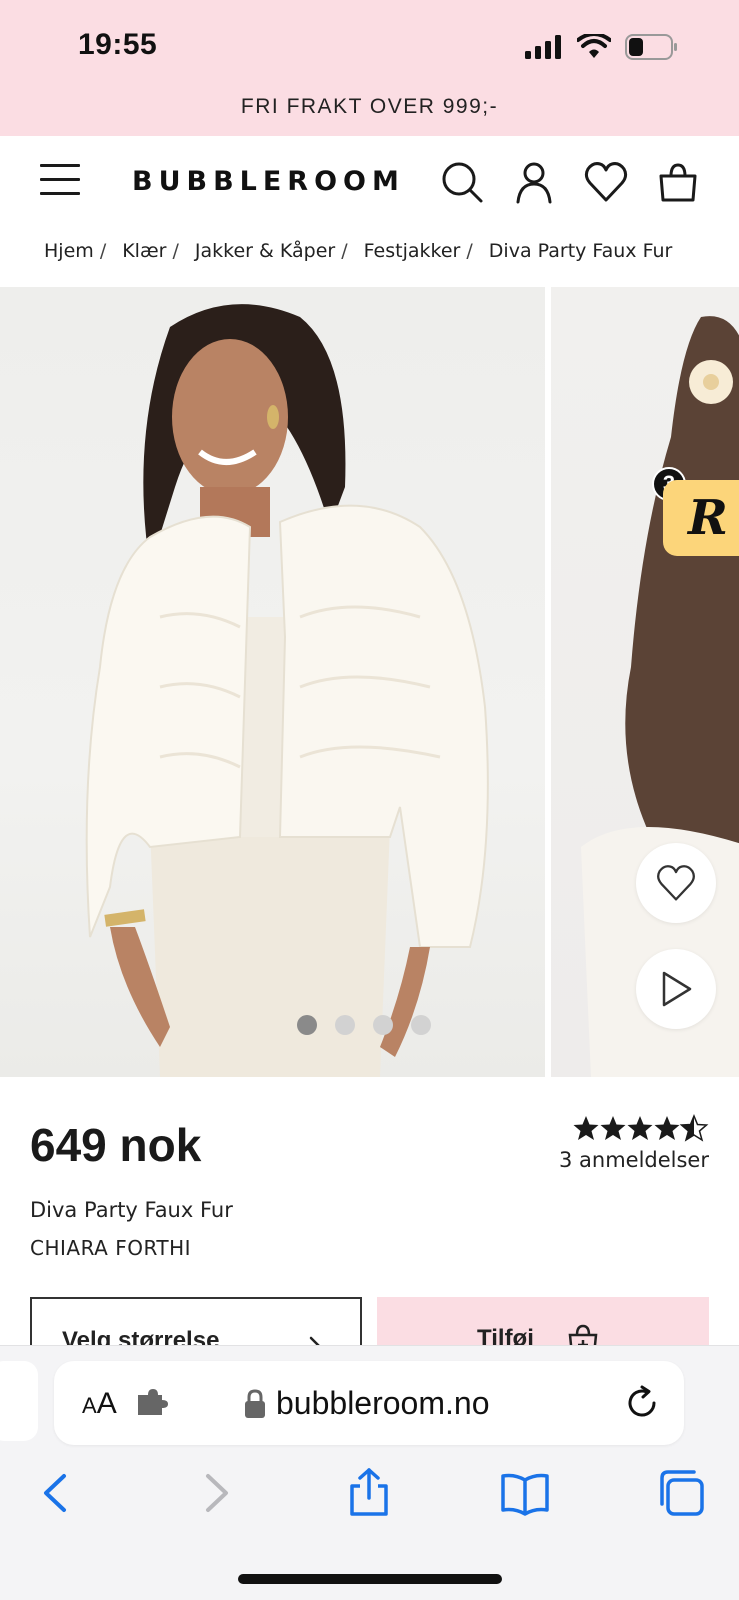  What do you see at coordinates (642, 1403) in the screenshot?
I see `reload-icon` at bounding box center [642, 1403].